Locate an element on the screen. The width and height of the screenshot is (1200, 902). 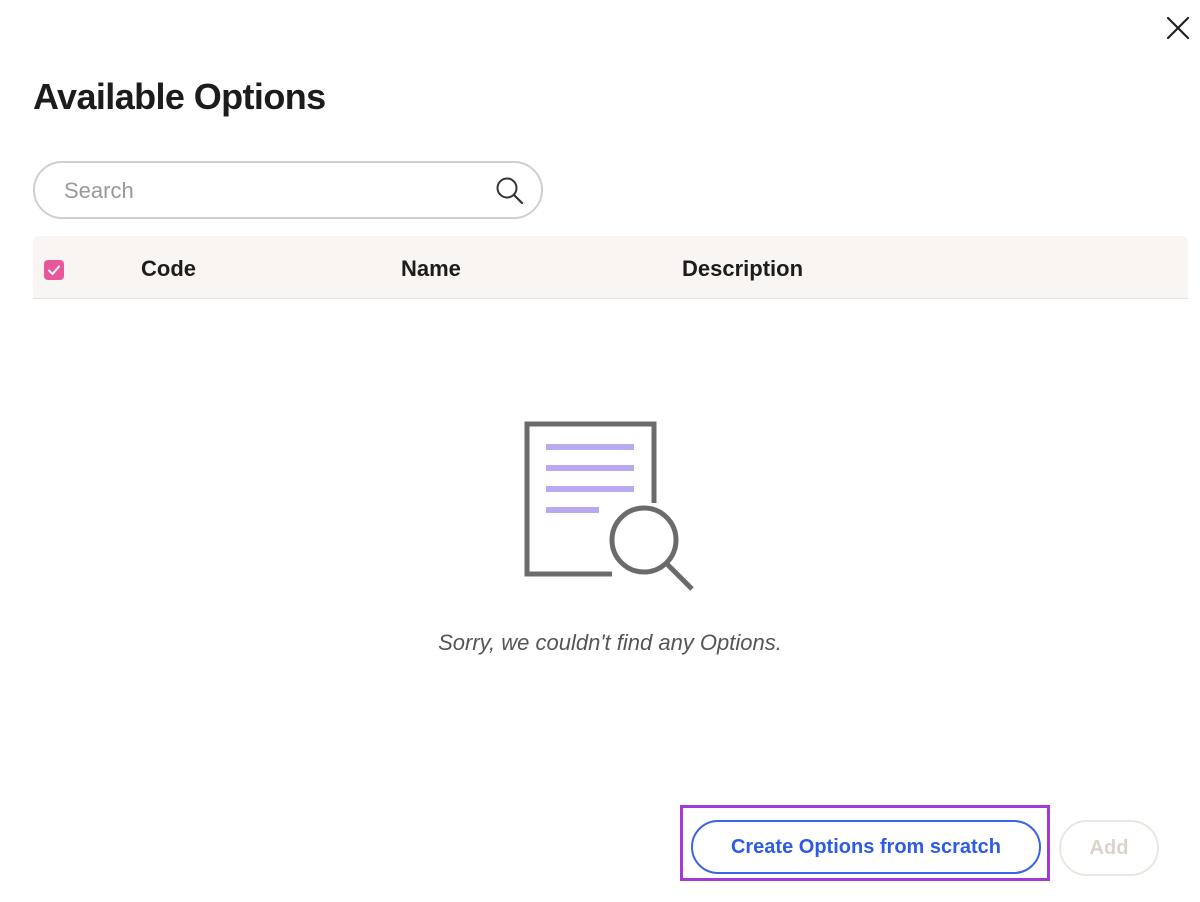
search-icon is located at coordinates (510, 191).